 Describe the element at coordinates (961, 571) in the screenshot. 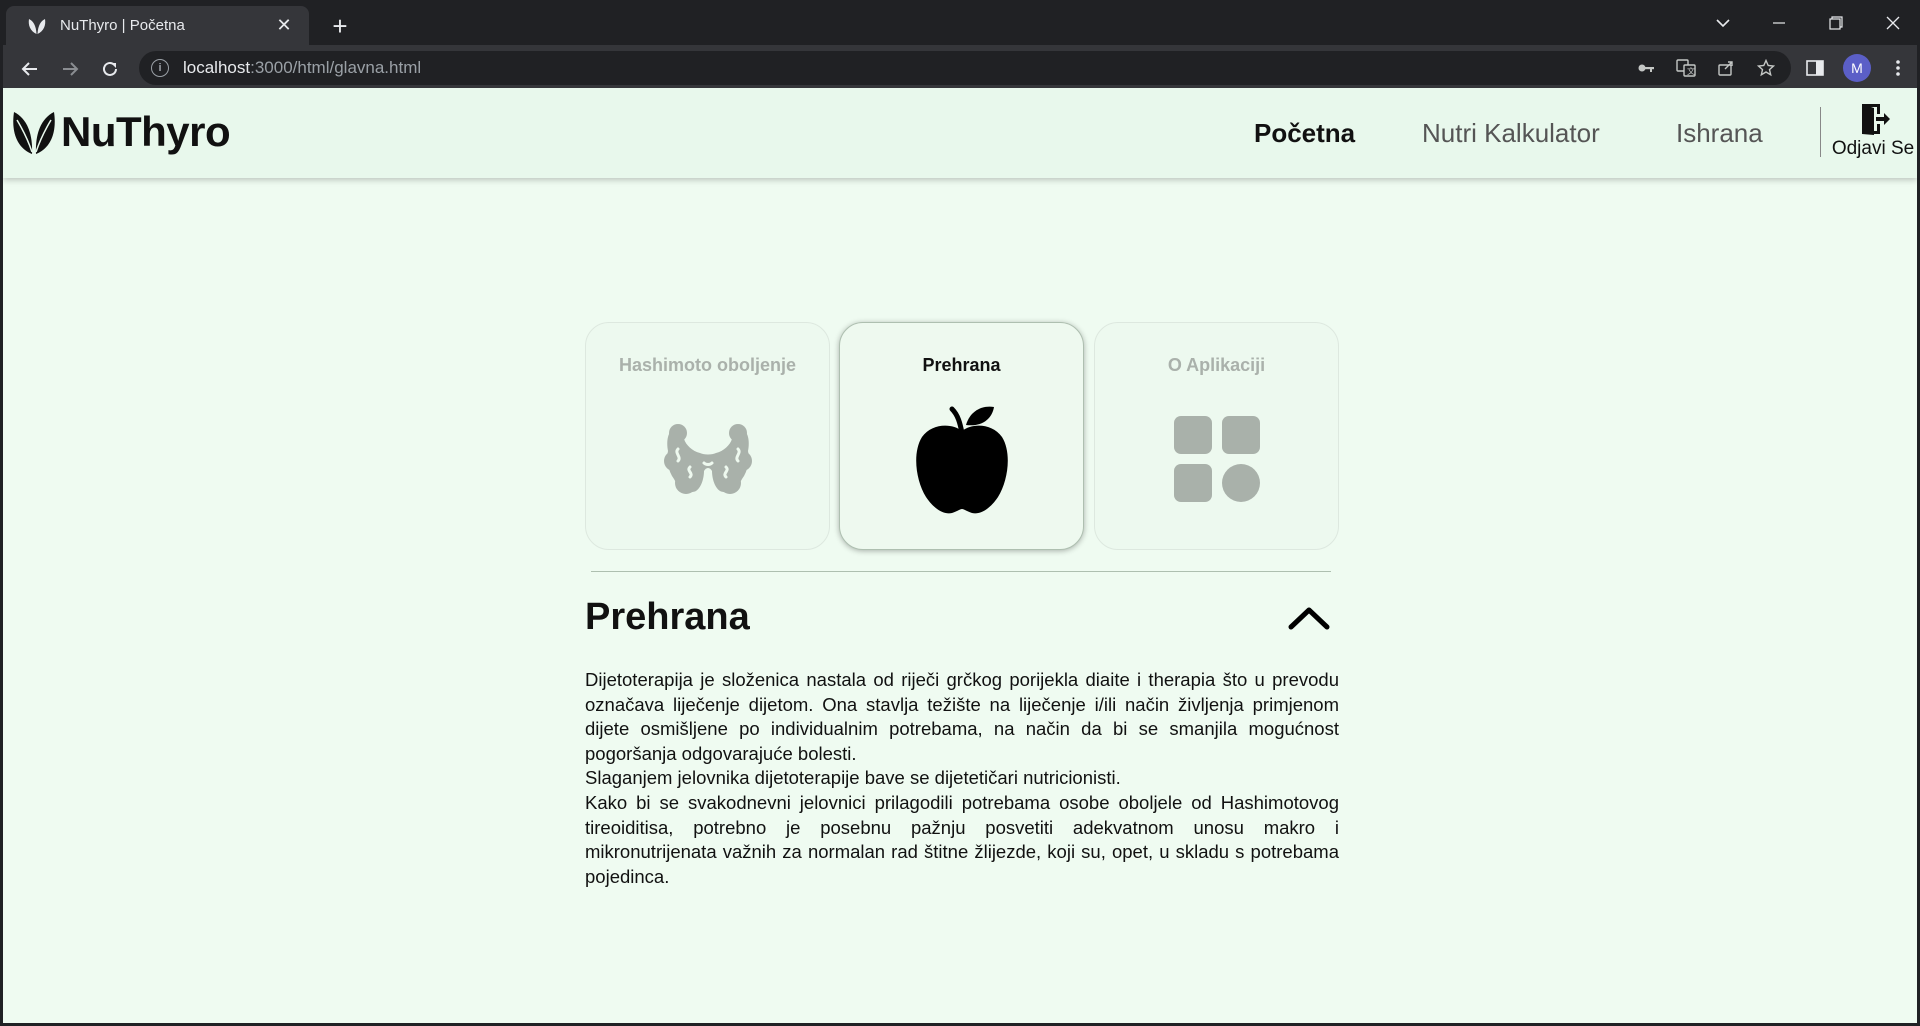

I see `section-divider` at that location.